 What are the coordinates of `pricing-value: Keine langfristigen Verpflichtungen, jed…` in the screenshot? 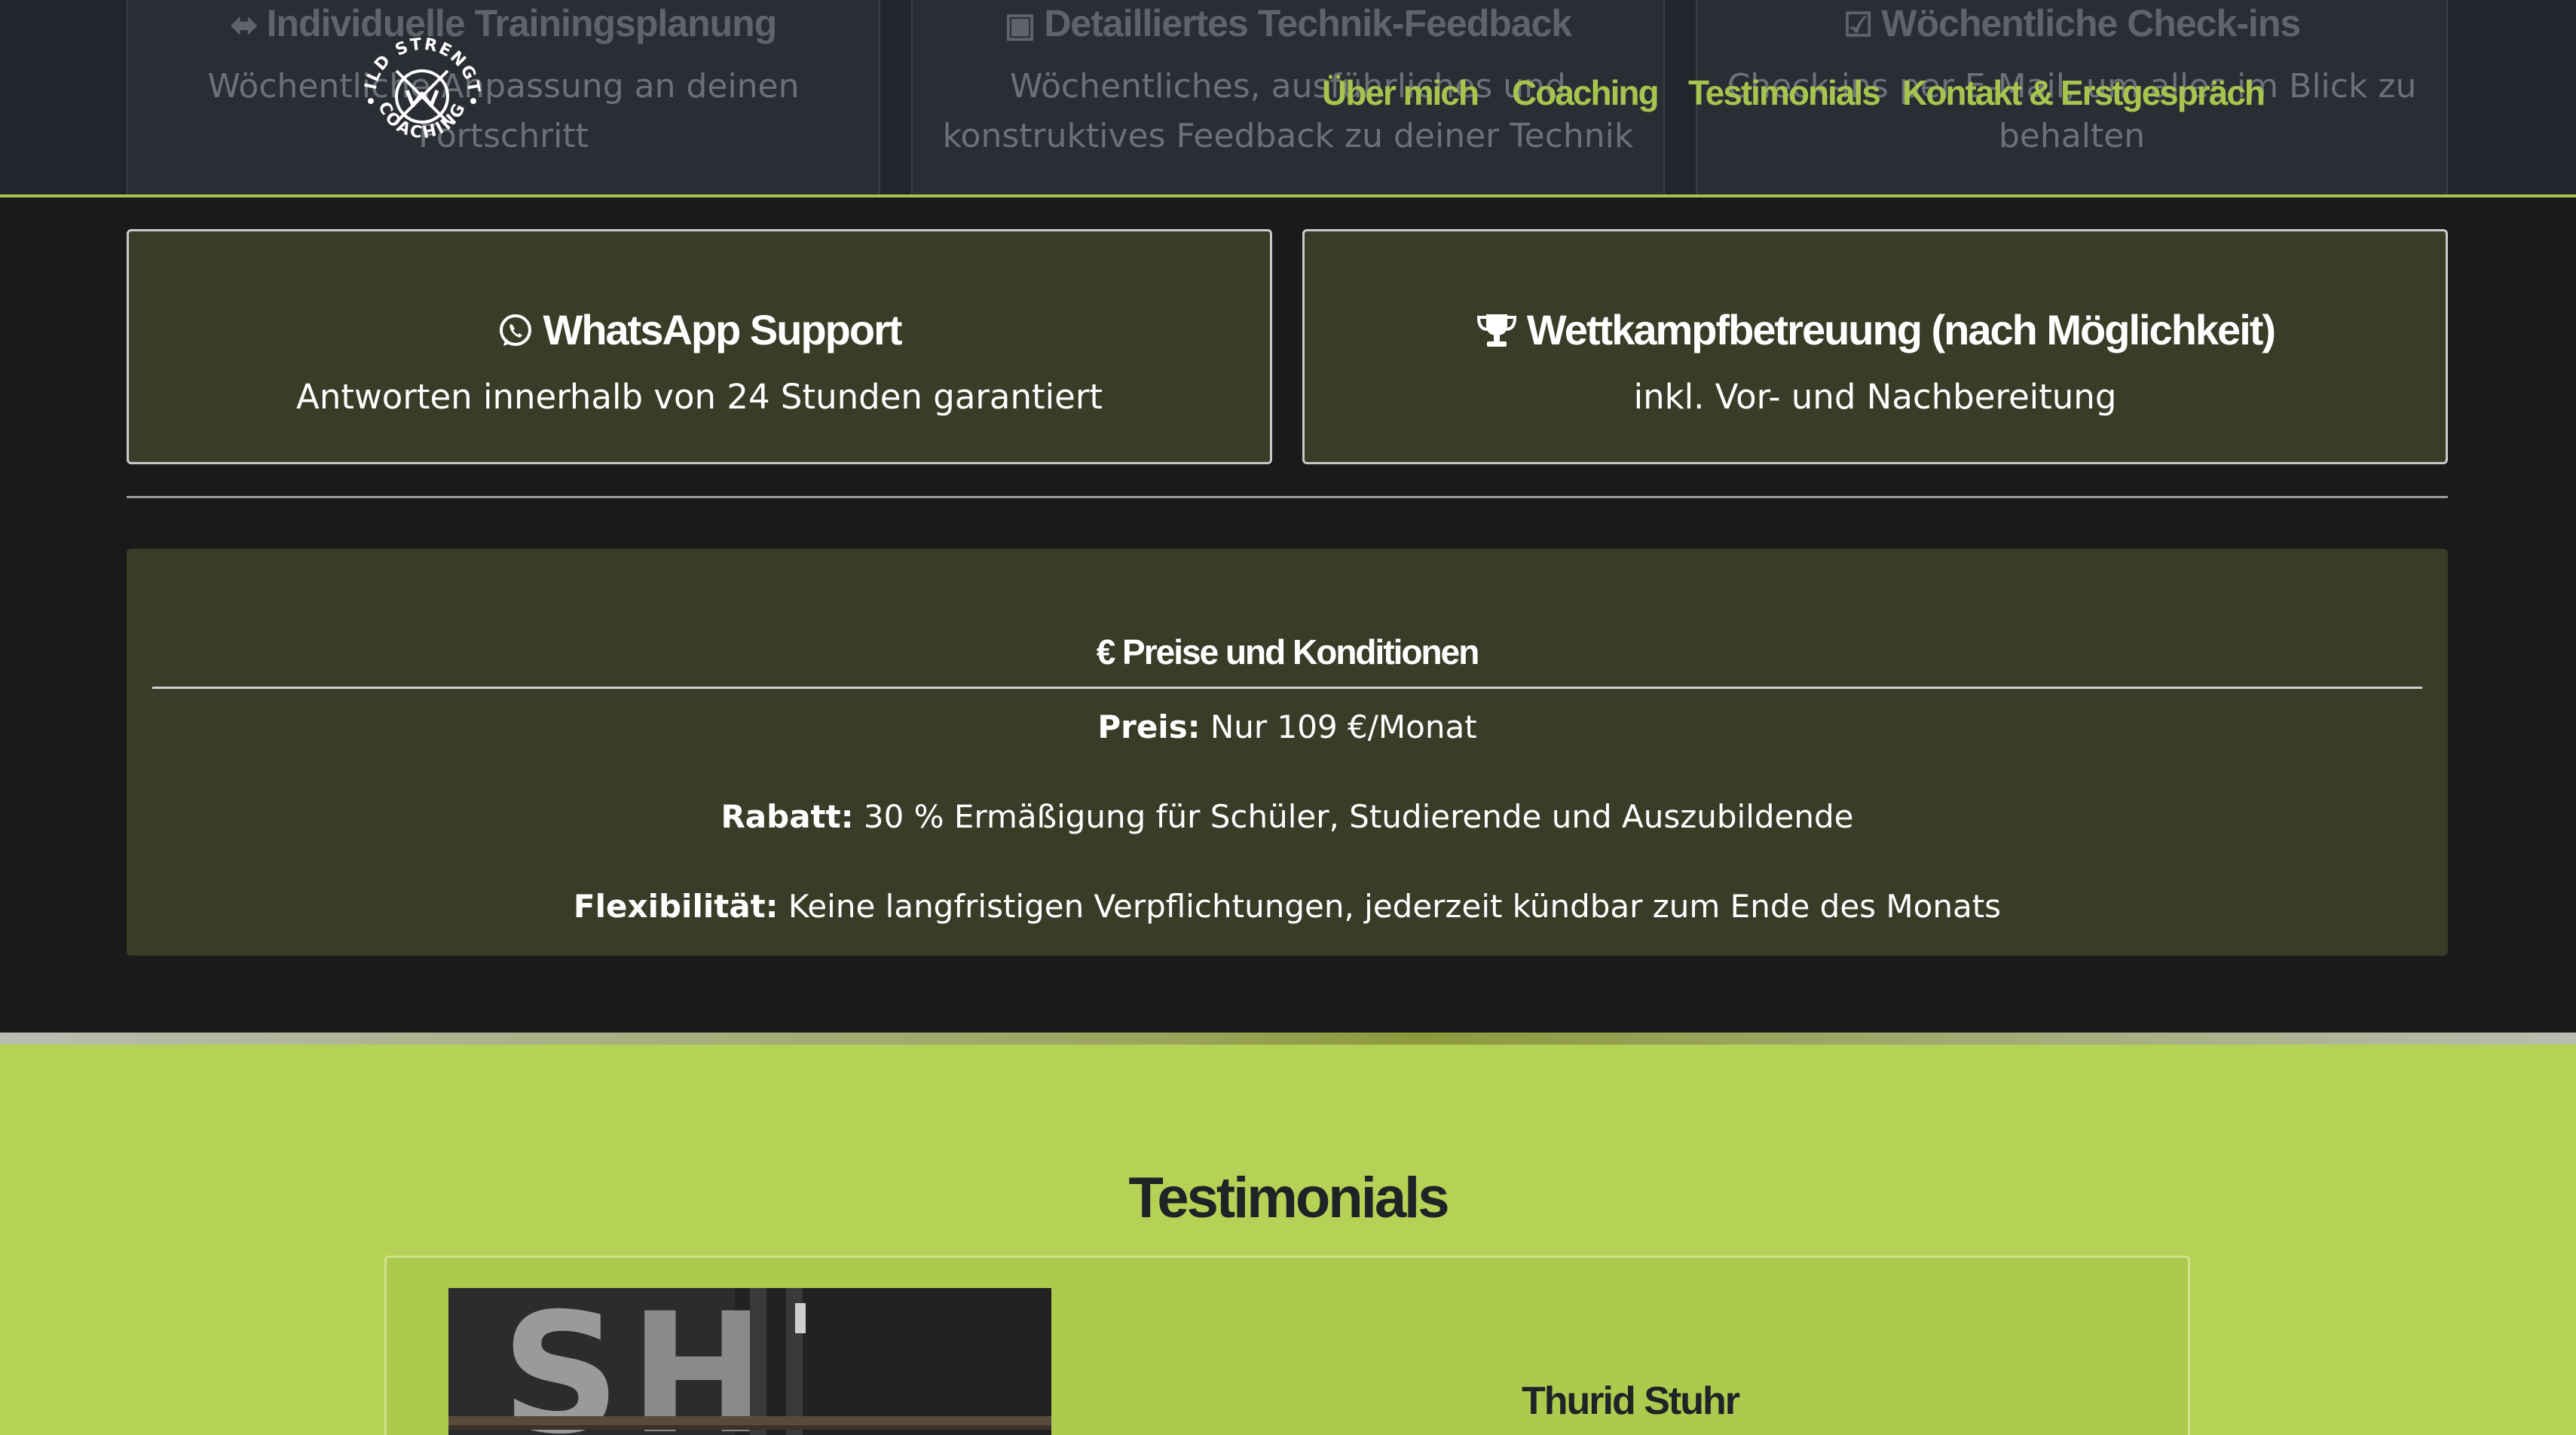 It's located at (1395, 906).